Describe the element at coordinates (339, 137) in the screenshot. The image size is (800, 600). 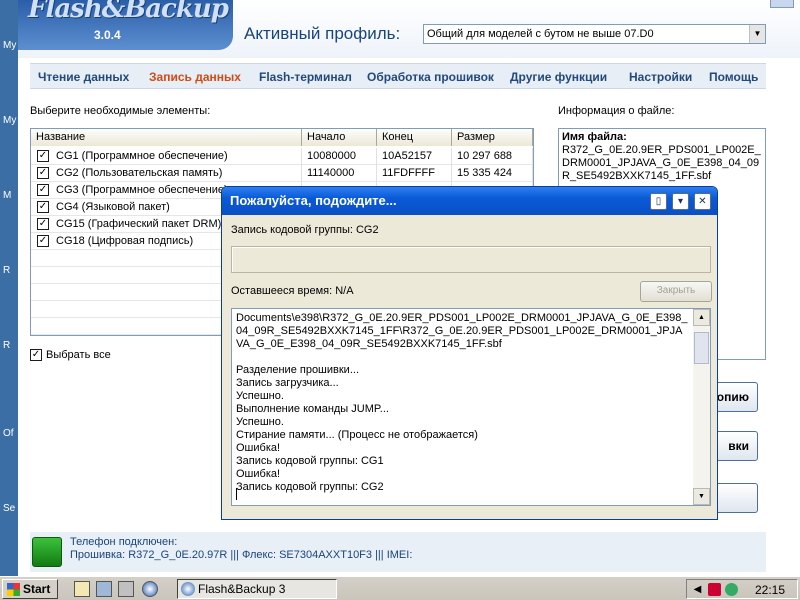
I see `column-header-start: Начало` at that location.